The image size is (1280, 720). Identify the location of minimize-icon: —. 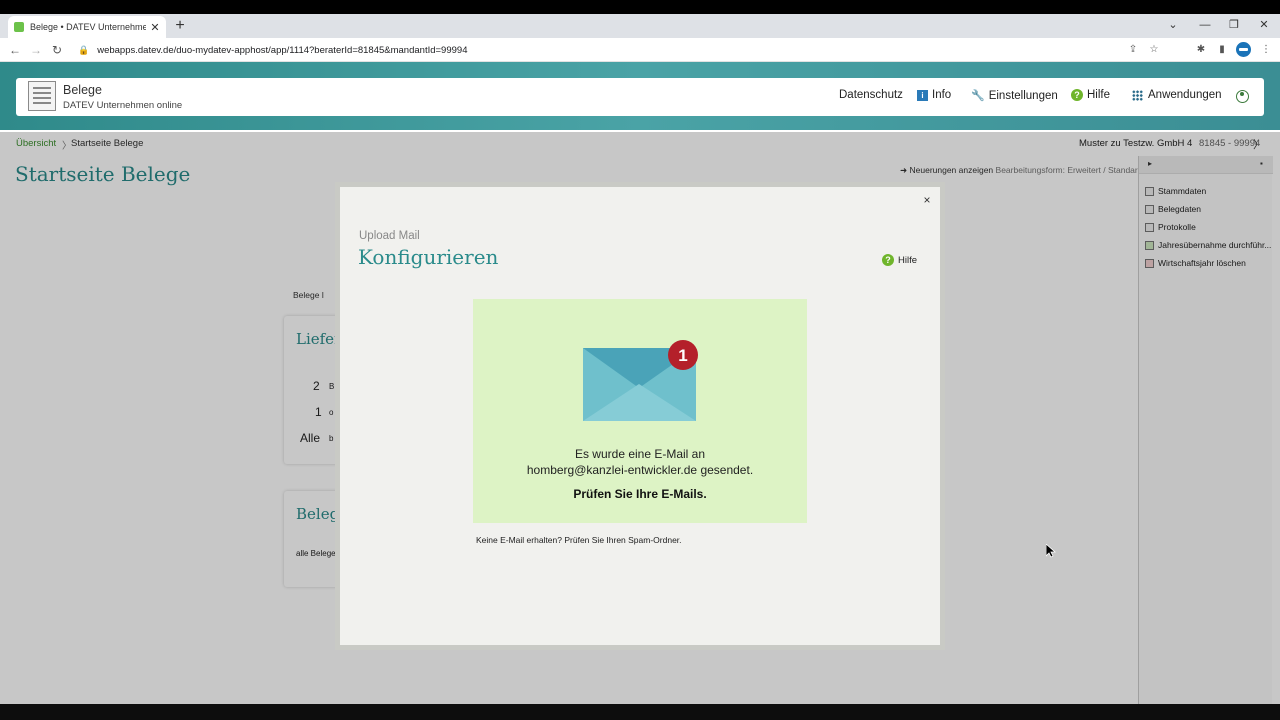
(1205, 25).